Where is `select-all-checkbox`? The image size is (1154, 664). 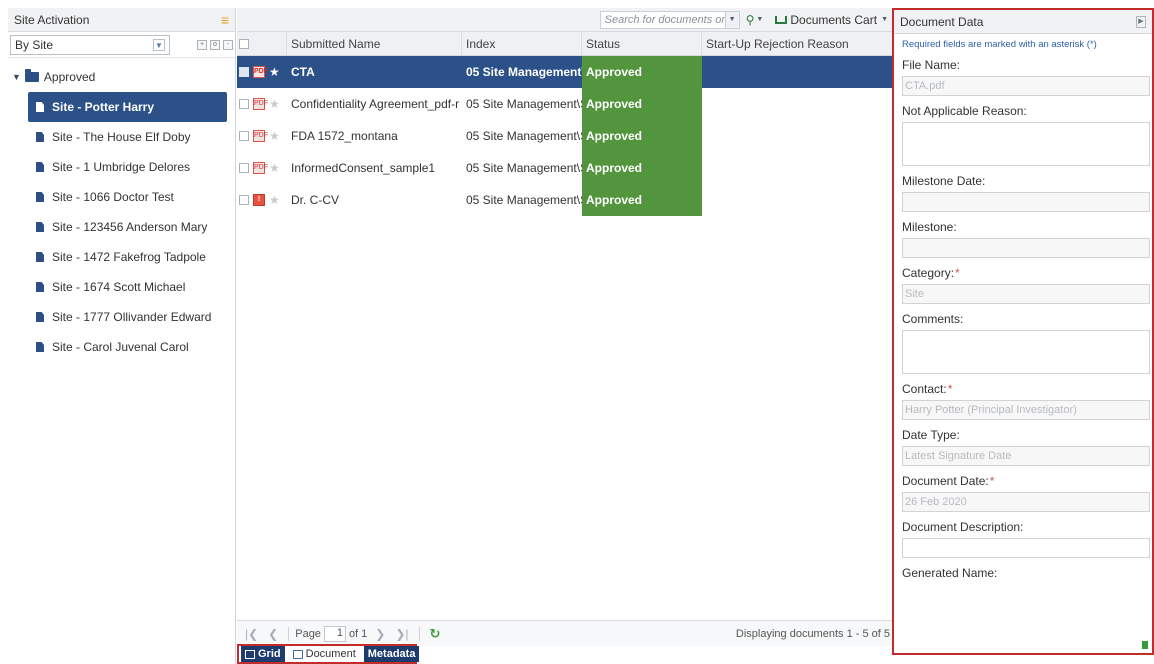 select-all-checkbox is located at coordinates (262, 43).